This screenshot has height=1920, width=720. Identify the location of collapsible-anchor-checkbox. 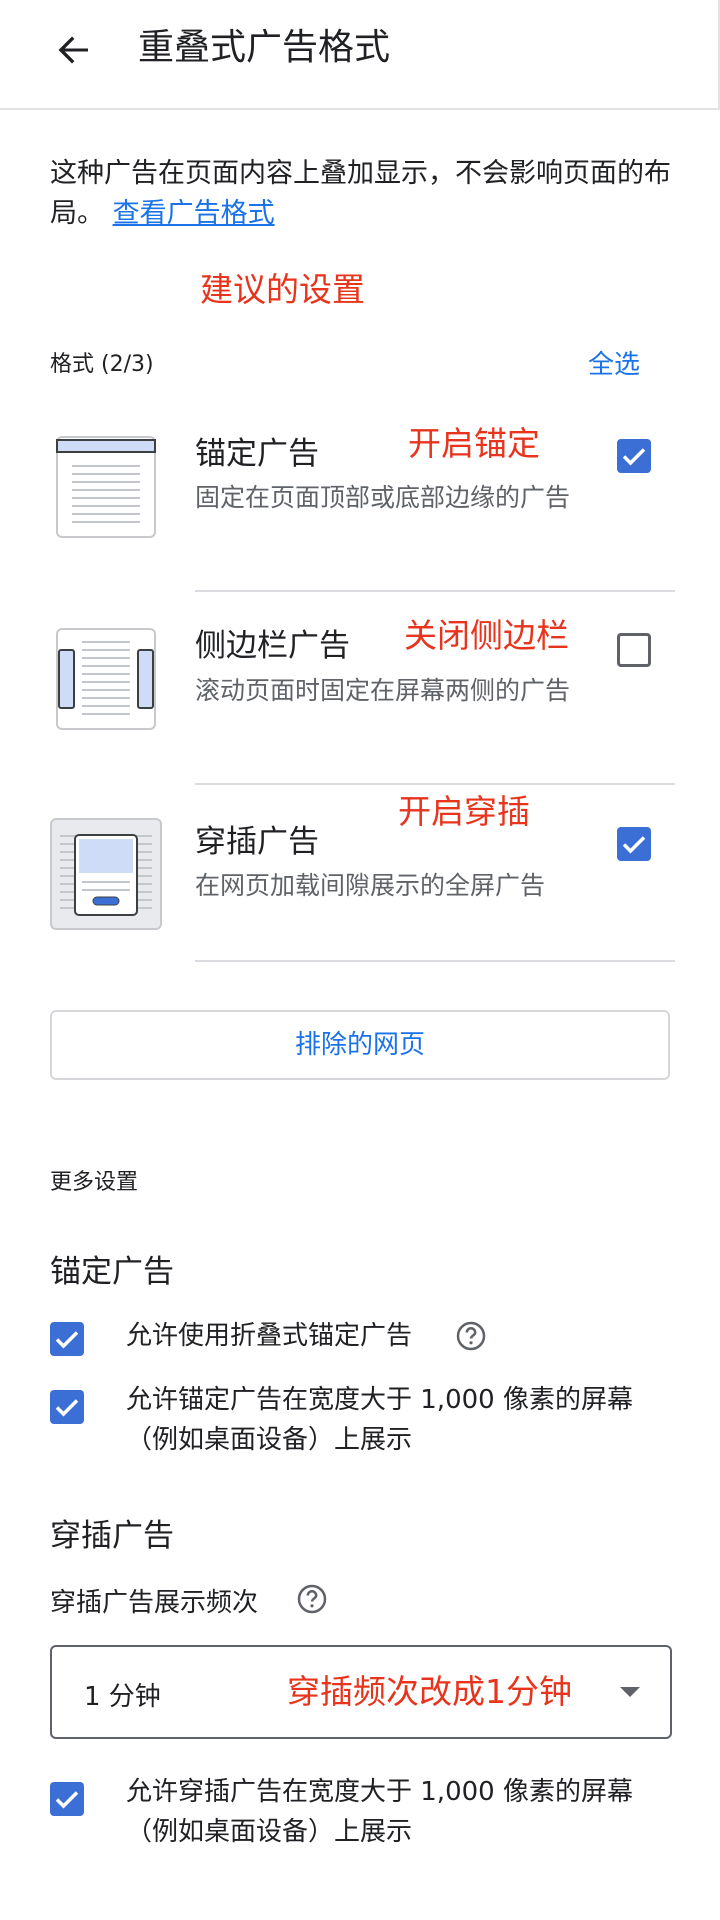
(67, 1339).